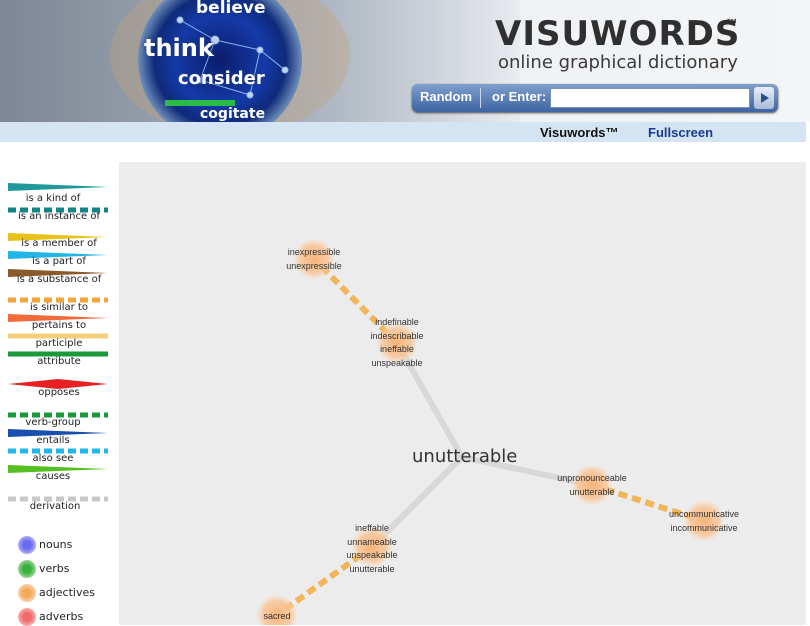 The image size is (810, 626). Describe the element at coordinates (397, 322) in the screenshot. I see `node-word: indefinable` at that location.